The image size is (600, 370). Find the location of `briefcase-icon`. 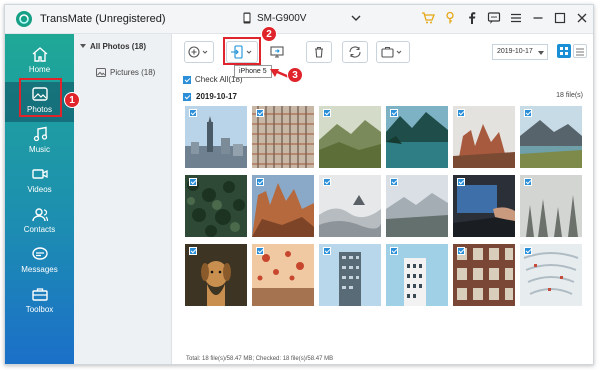

briefcase-icon is located at coordinates (391, 52).